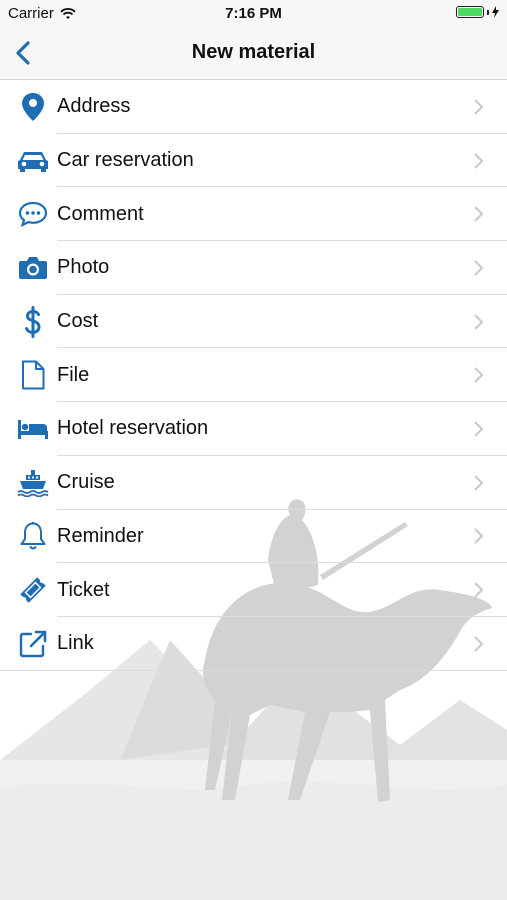 The image size is (507, 900). I want to click on external-link-icon, so click(33, 644).